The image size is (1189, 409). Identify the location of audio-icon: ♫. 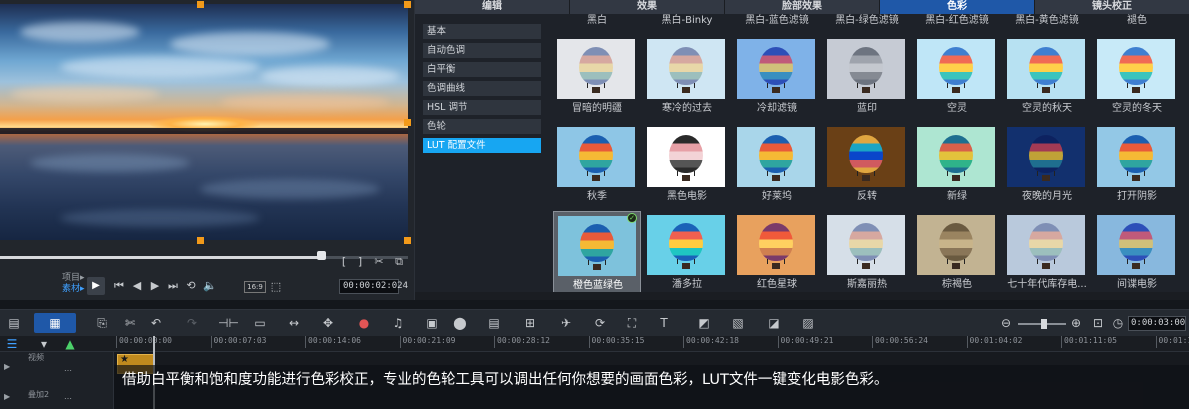
(398, 323).